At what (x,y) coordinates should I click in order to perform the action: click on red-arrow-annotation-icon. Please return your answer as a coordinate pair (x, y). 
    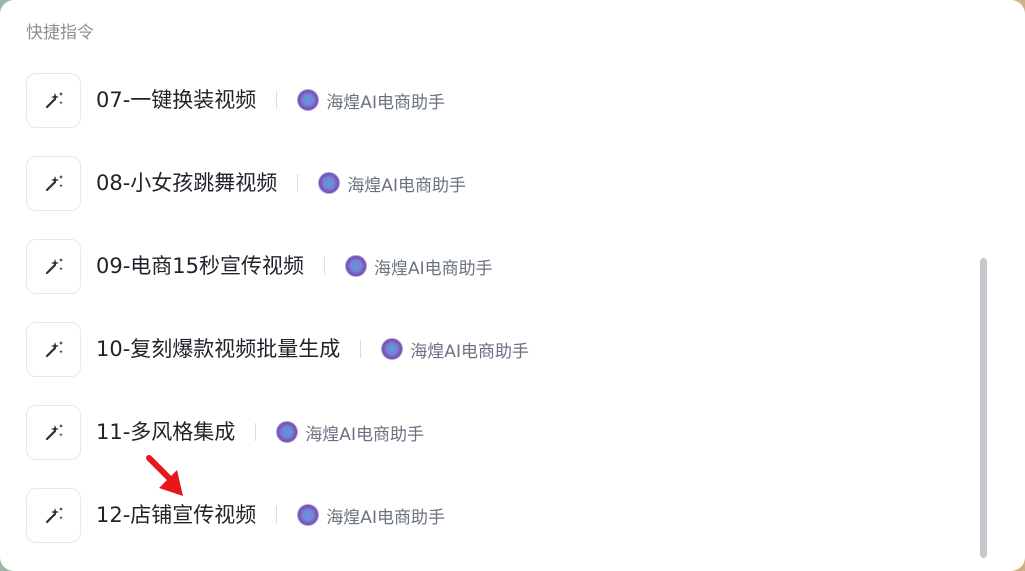
    Looking at the image, I should click on (164, 475).